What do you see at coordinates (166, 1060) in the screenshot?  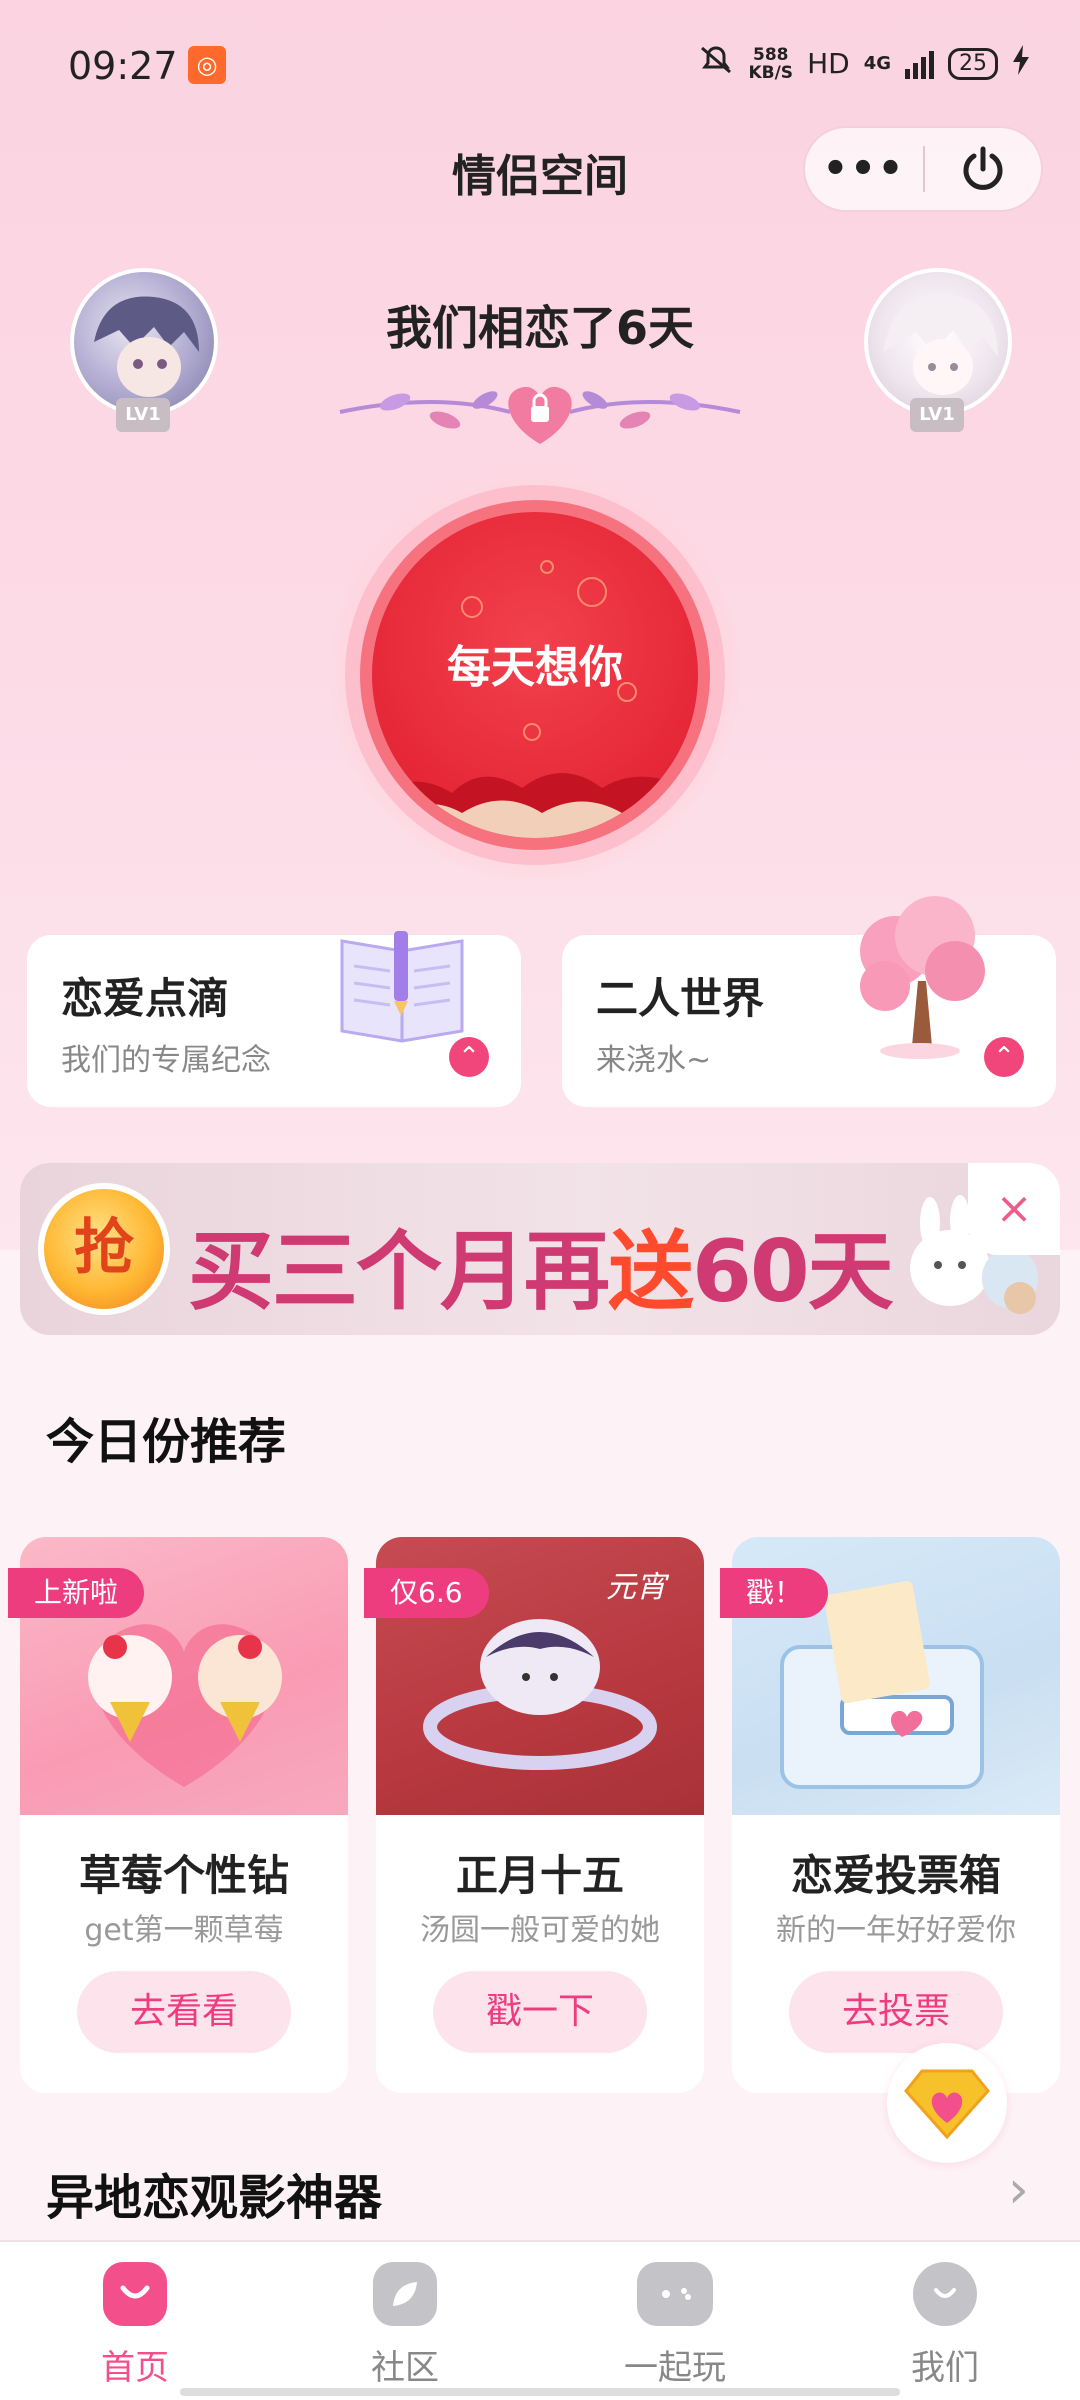 I see `card-subtitle: 我们的专属纪念` at bounding box center [166, 1060].